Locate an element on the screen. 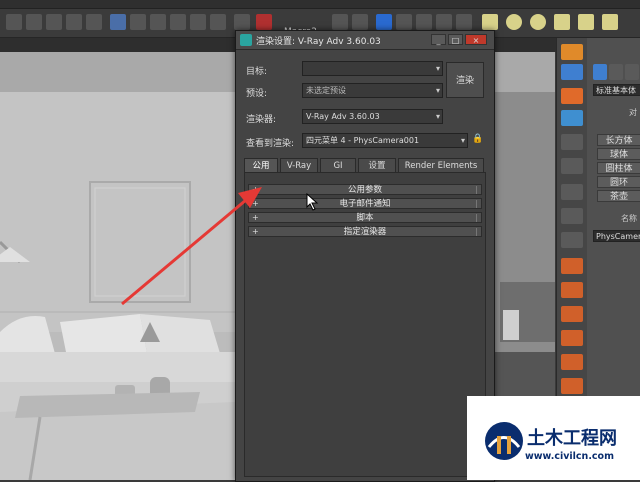 This screenshot has height=482, width=640. civilcn-logo-icon is located at coordinates (504, 441).